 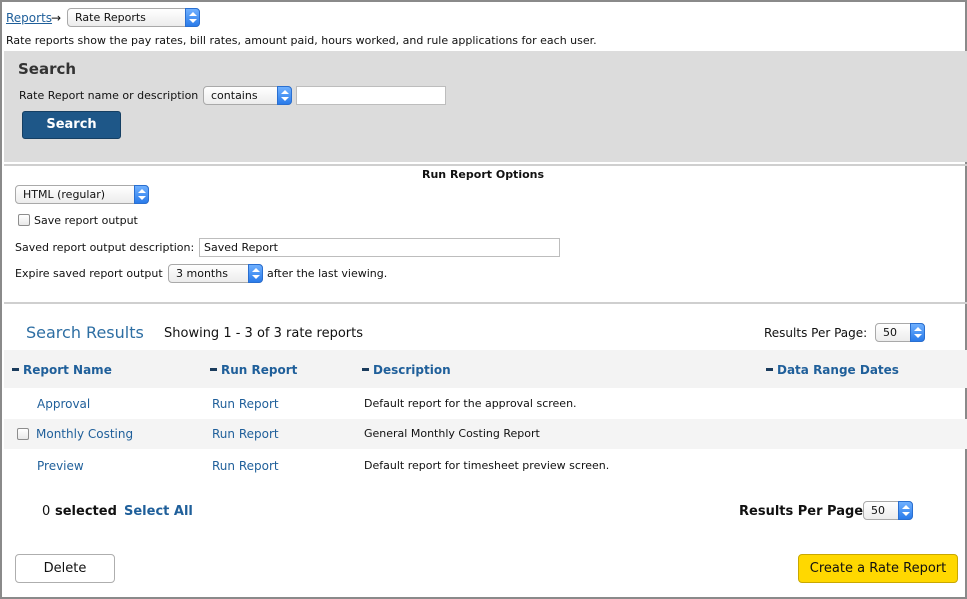 What do you see at coordinates (890, 332) in the screenshot?
I see `results-per-page-value: 50` at bounding box center [890, 332].